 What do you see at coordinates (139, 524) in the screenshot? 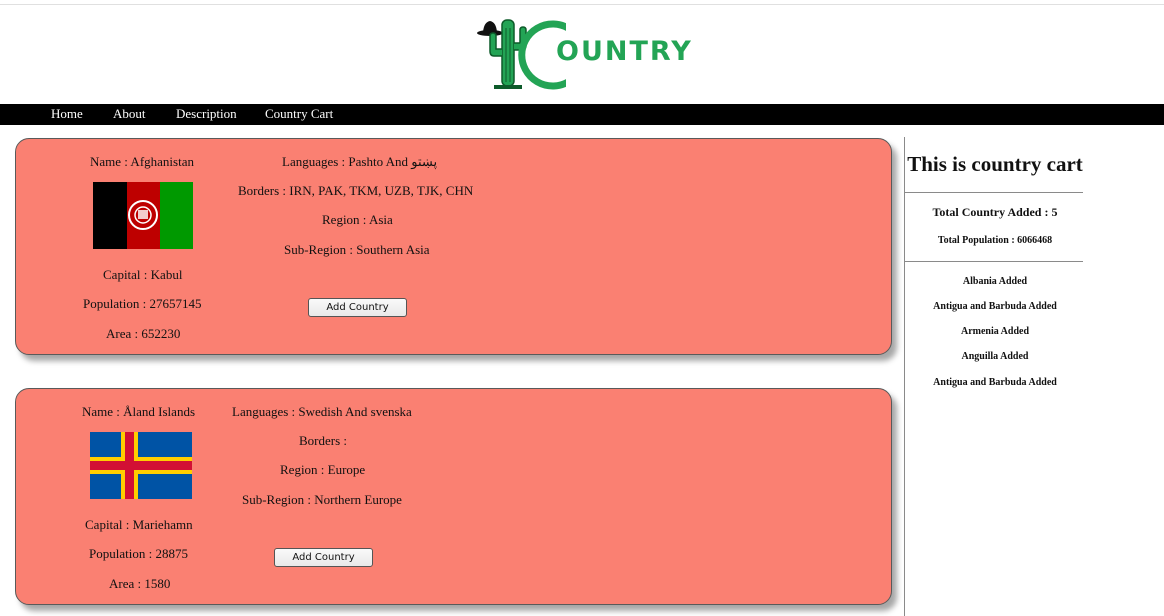
I see `country-capital: Capital : Mariehamn` at bounding box center [139, 524].